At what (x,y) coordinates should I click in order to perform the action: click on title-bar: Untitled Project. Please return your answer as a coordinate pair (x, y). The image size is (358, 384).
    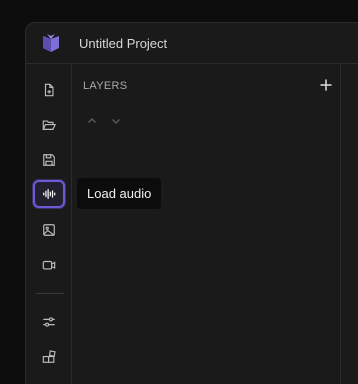
    Looking at the image, I should click on (192, 43).